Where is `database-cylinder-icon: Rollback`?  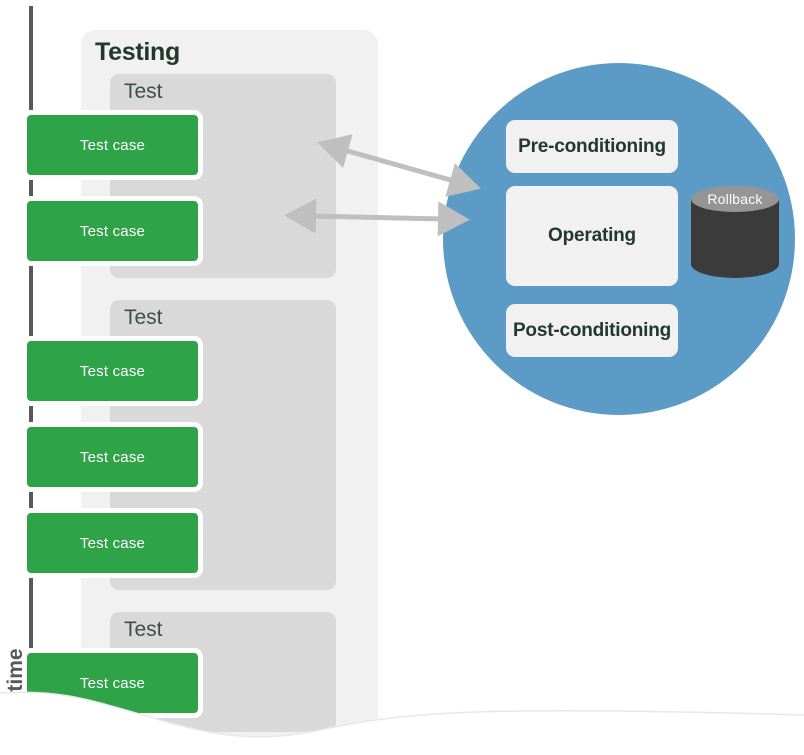 database-cylinder-icon: Rollback is located at coordinates (735, 232).